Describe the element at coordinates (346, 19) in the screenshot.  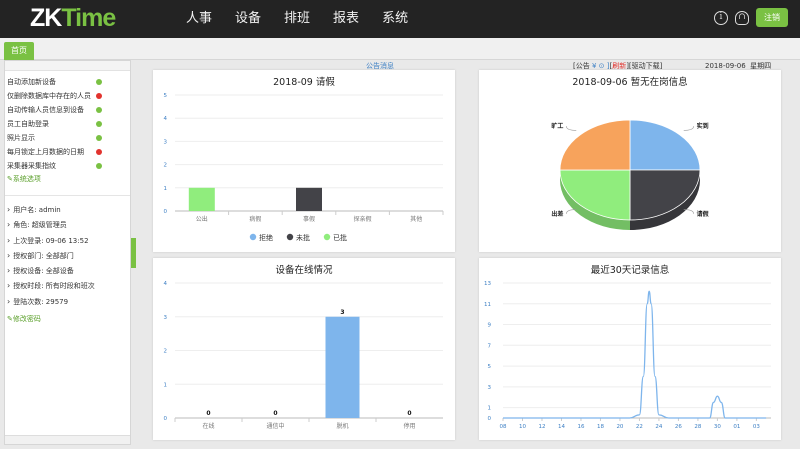
I see `nav-report: 报表` at that location.